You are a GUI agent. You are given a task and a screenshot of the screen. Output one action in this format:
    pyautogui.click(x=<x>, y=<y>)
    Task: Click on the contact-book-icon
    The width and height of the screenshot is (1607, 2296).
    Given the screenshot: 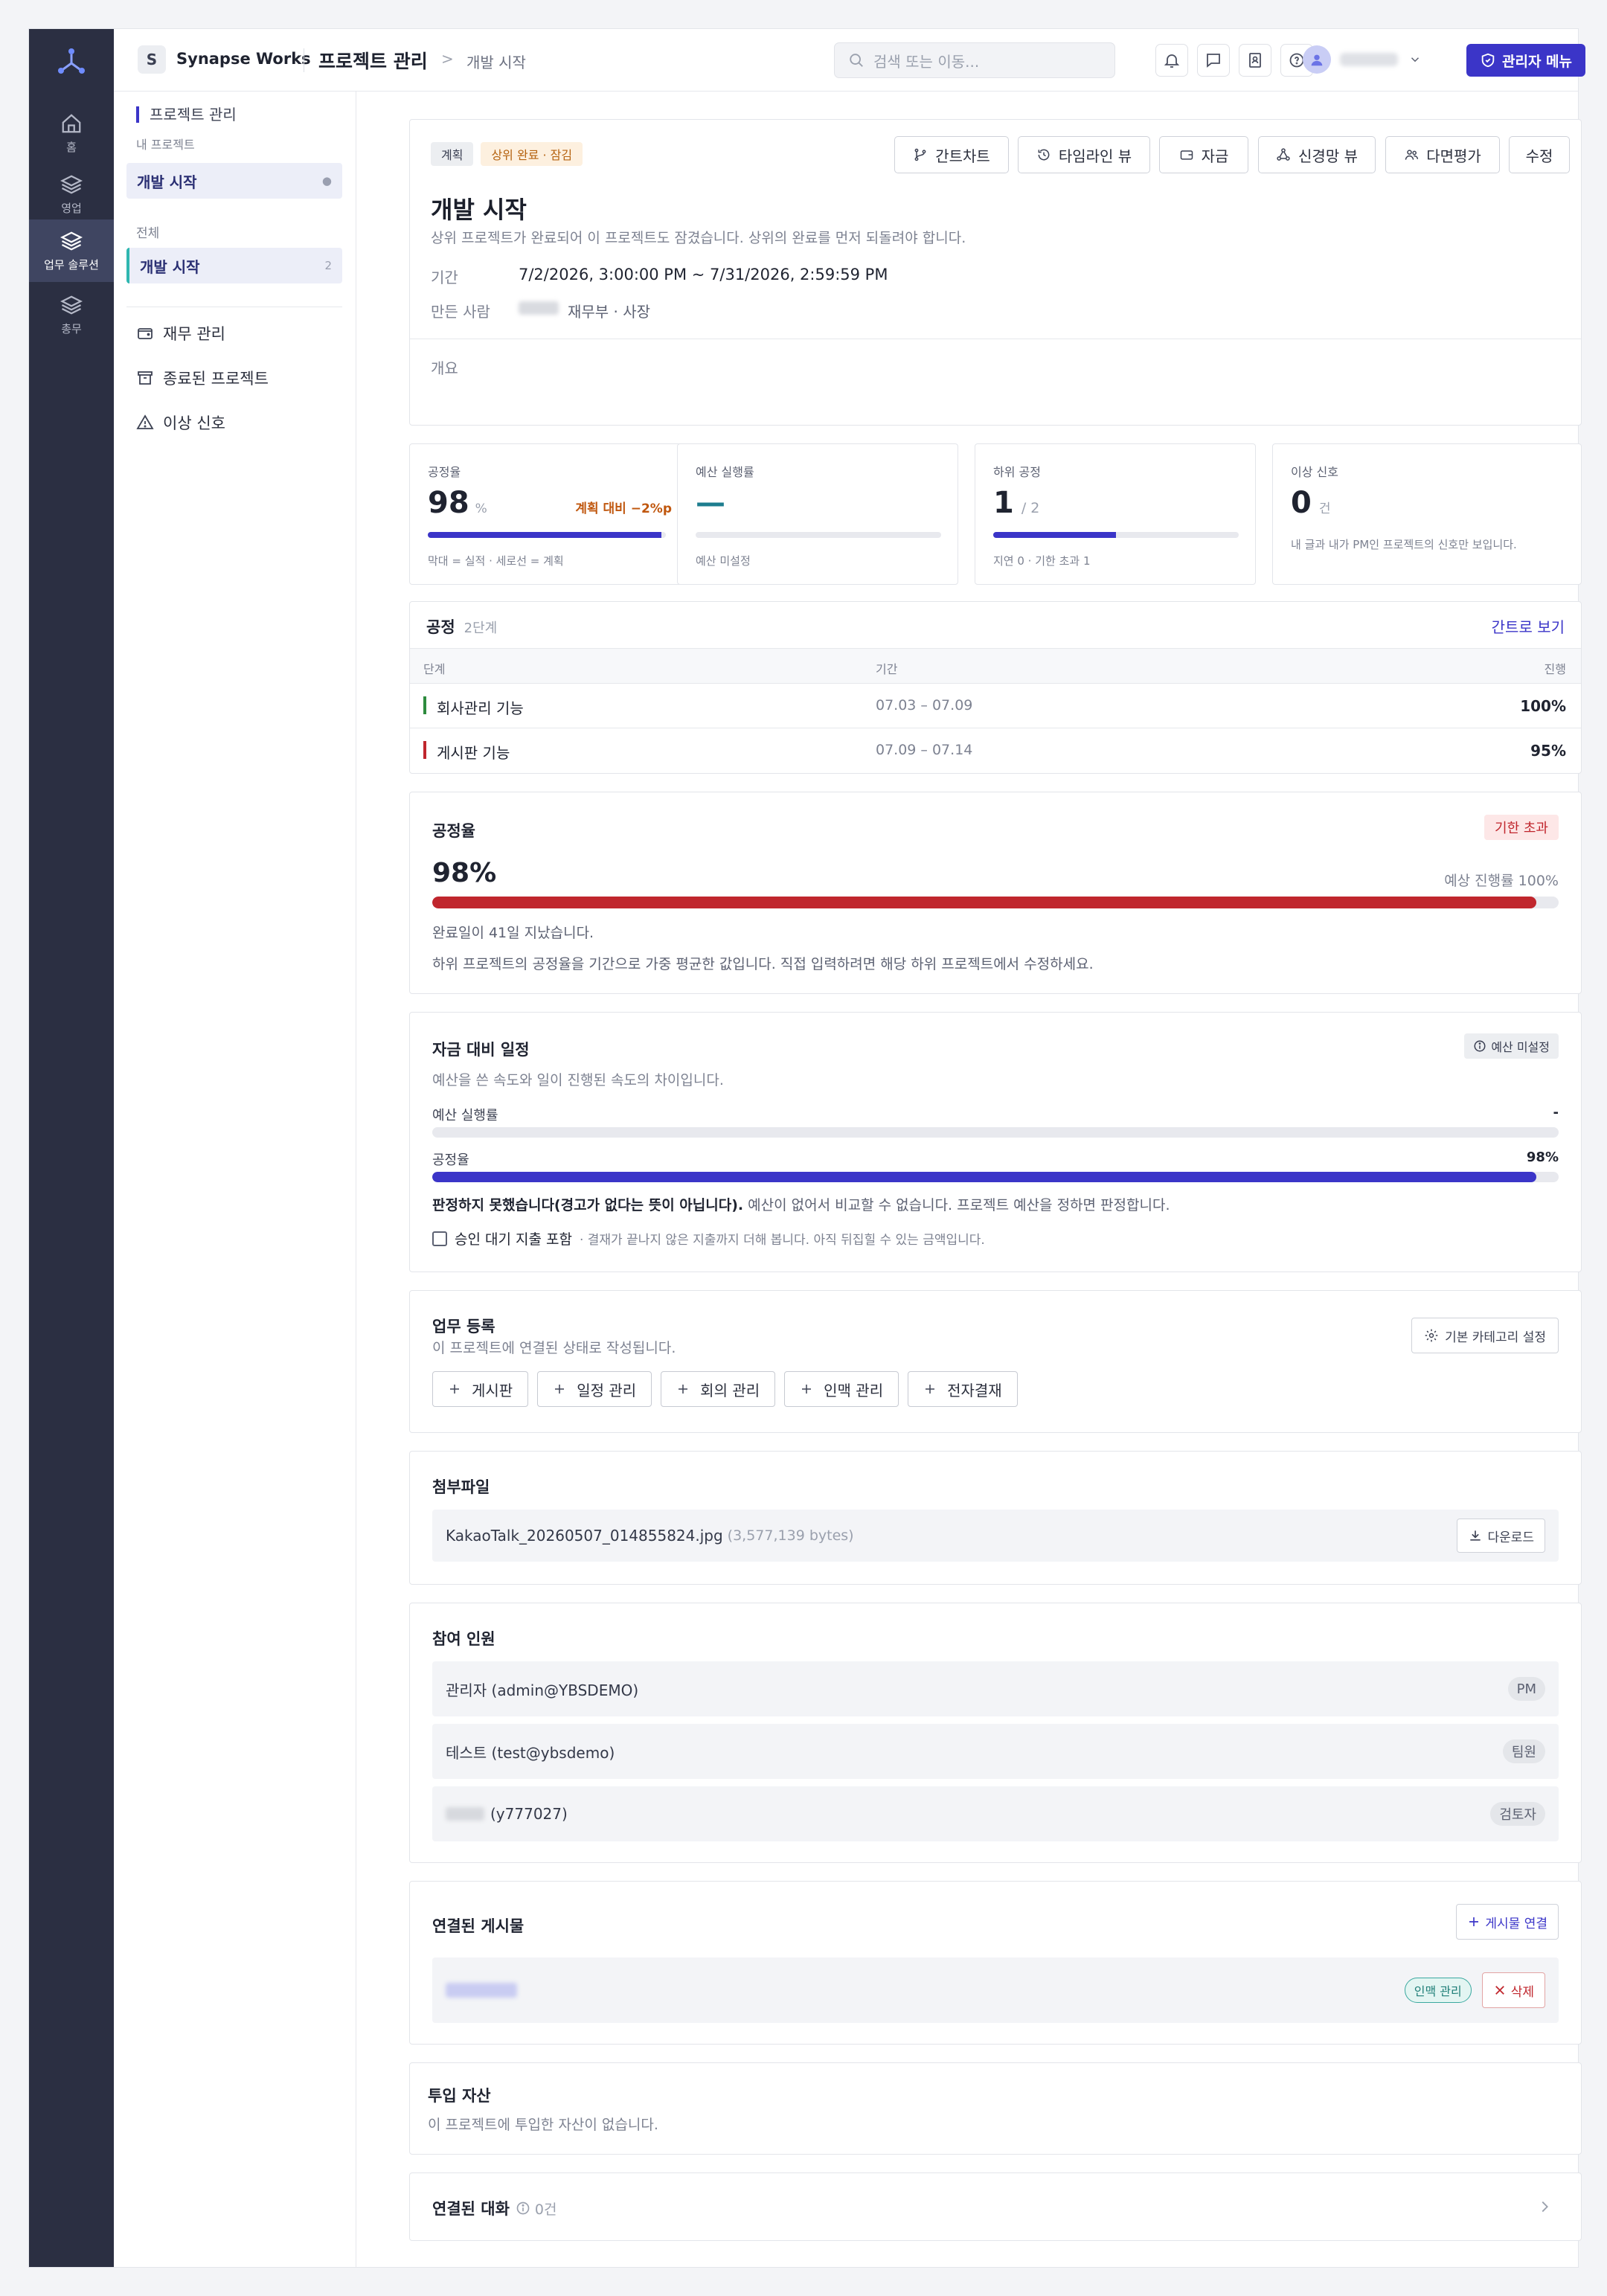 What is the action you would take?
    pyautogui.click(x=1255, y=60)
    